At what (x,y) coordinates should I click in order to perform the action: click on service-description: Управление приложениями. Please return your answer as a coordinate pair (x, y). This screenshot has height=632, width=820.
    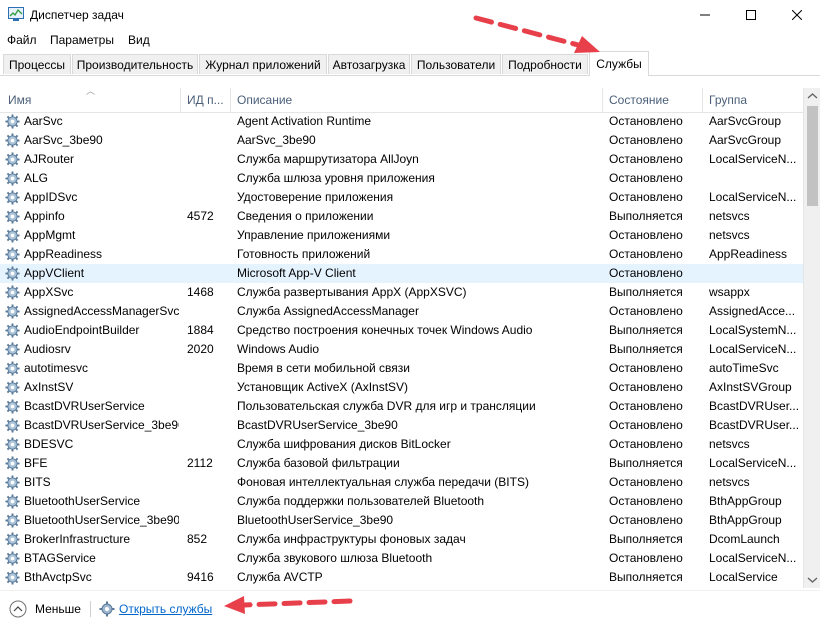
    Looking at the image, I should click on (314, 235).